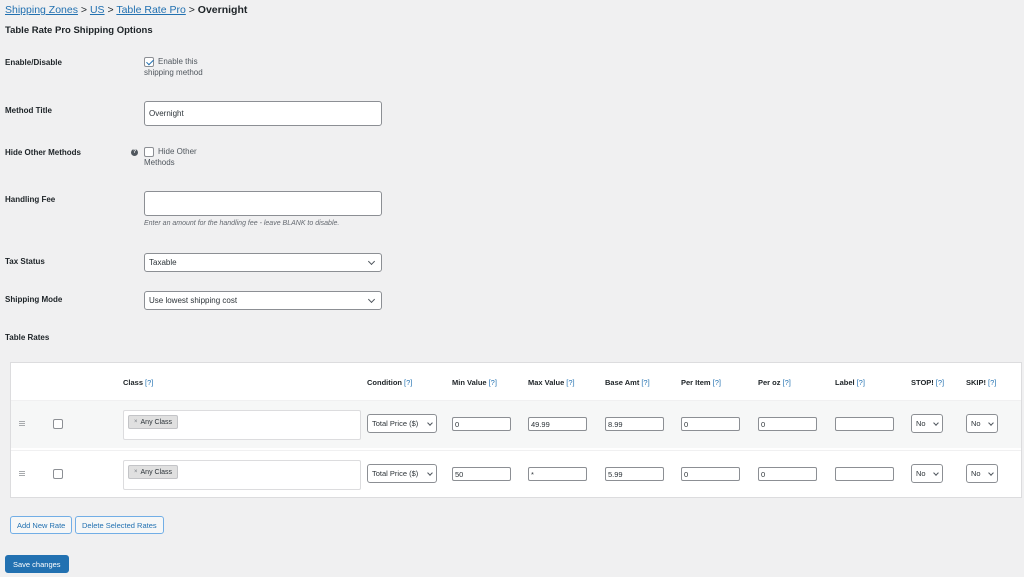 The height and width of the screenshot is (577, 1024). What do you see at coordinates (149, 152) in the screenshot?
I see `hide-other-checkbox` at bounding box center [149, 152].